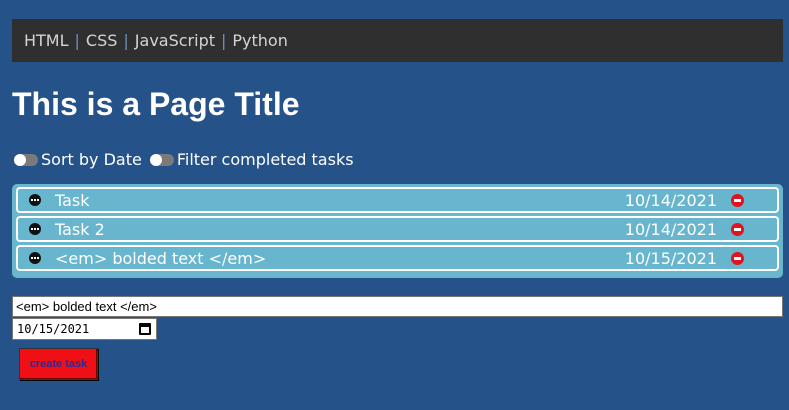 The image size is (789, 410). I want to click on toggle-bar: Sort by Date Filter completed tasks, so click(184, 159).